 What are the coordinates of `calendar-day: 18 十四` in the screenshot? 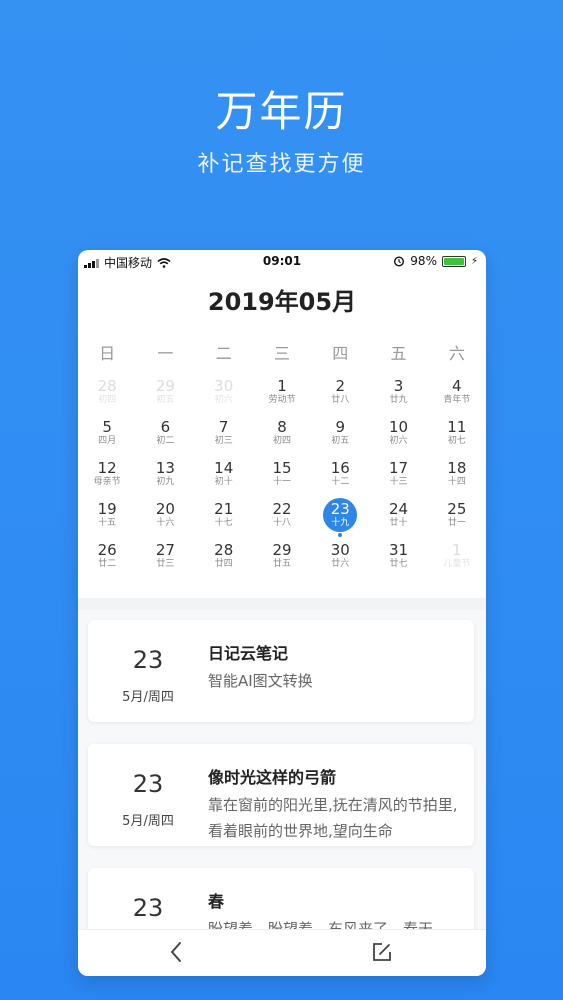 It's located at (457, 476).